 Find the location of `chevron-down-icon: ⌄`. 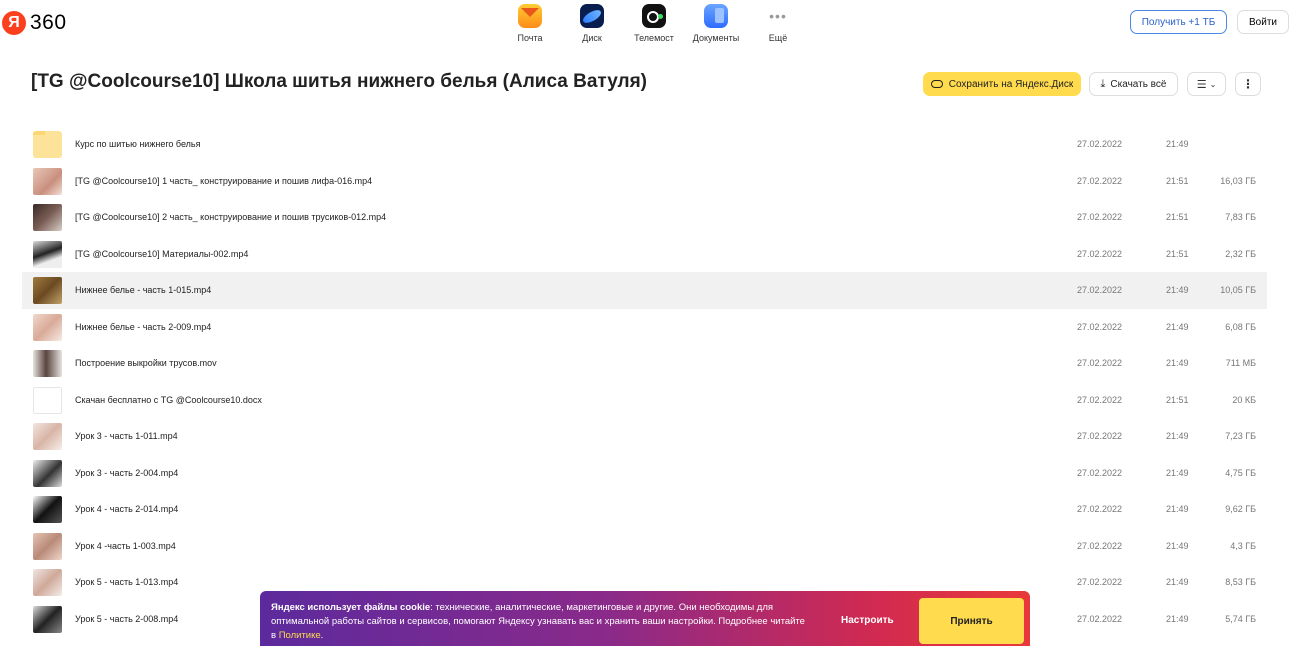

chevron-down-icon: ⌄ is located at coordinates (1213, 84).